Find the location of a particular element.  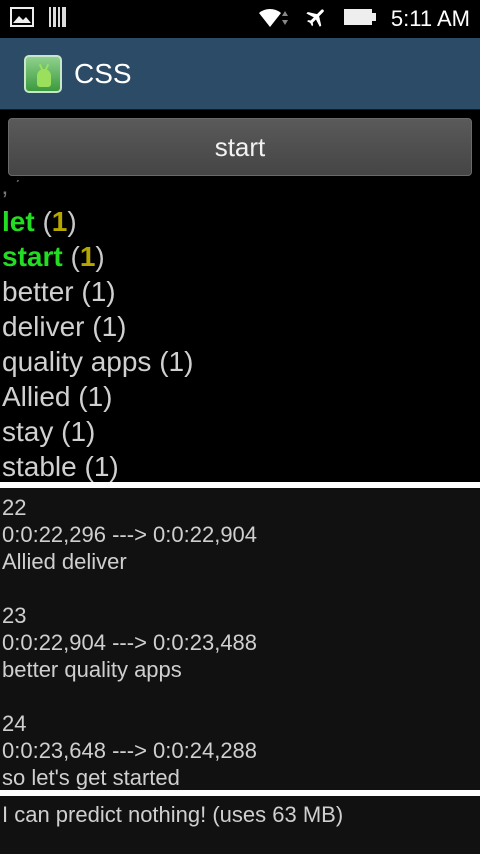

subtitle-text: Allied deliver is located at coordinates (64, 561).